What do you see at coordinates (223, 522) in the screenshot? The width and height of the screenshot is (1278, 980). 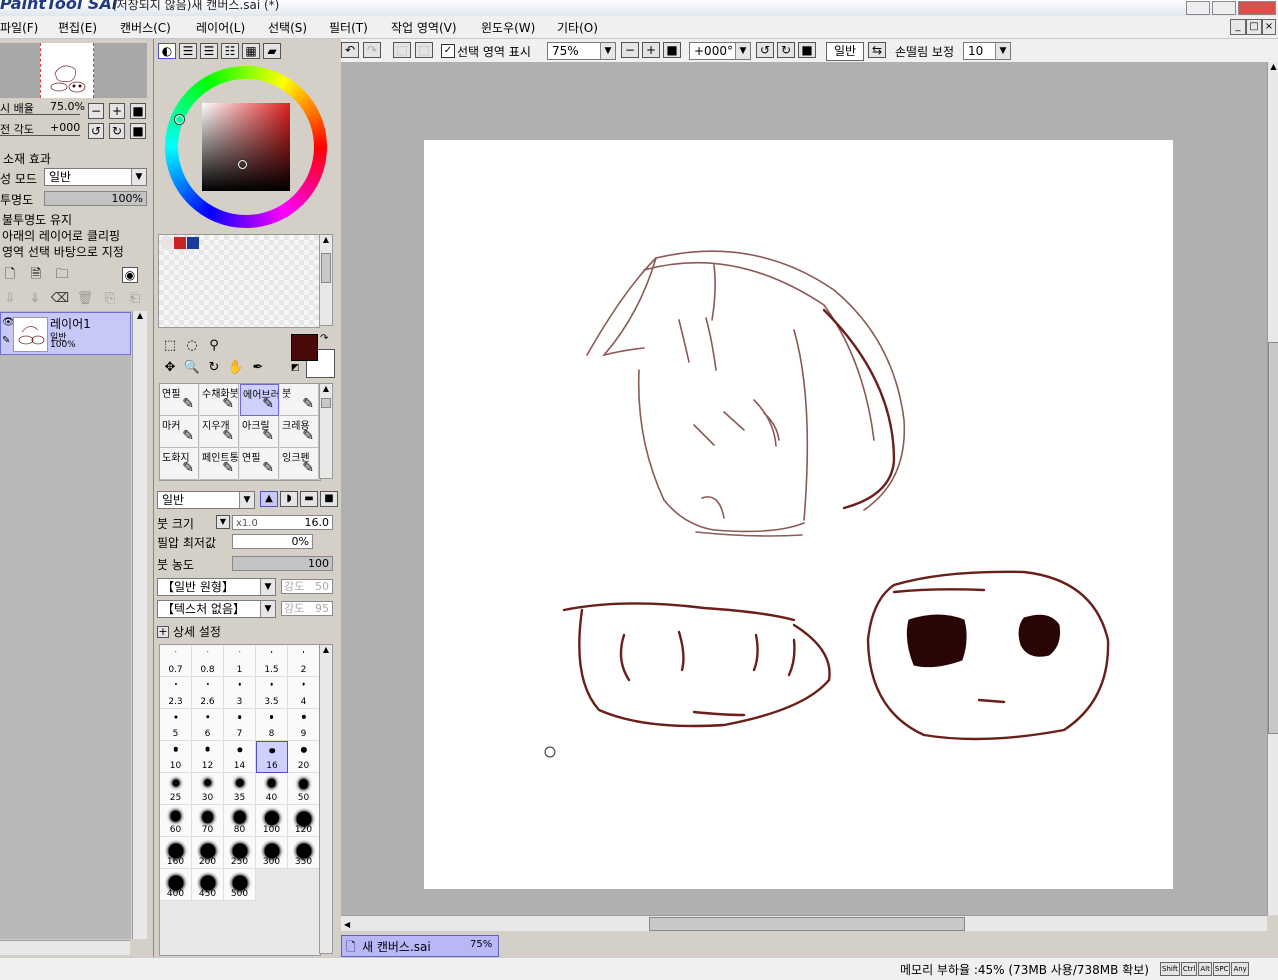 I see `brush-size-dropdown: ▼` at bounding box center [223, 522].